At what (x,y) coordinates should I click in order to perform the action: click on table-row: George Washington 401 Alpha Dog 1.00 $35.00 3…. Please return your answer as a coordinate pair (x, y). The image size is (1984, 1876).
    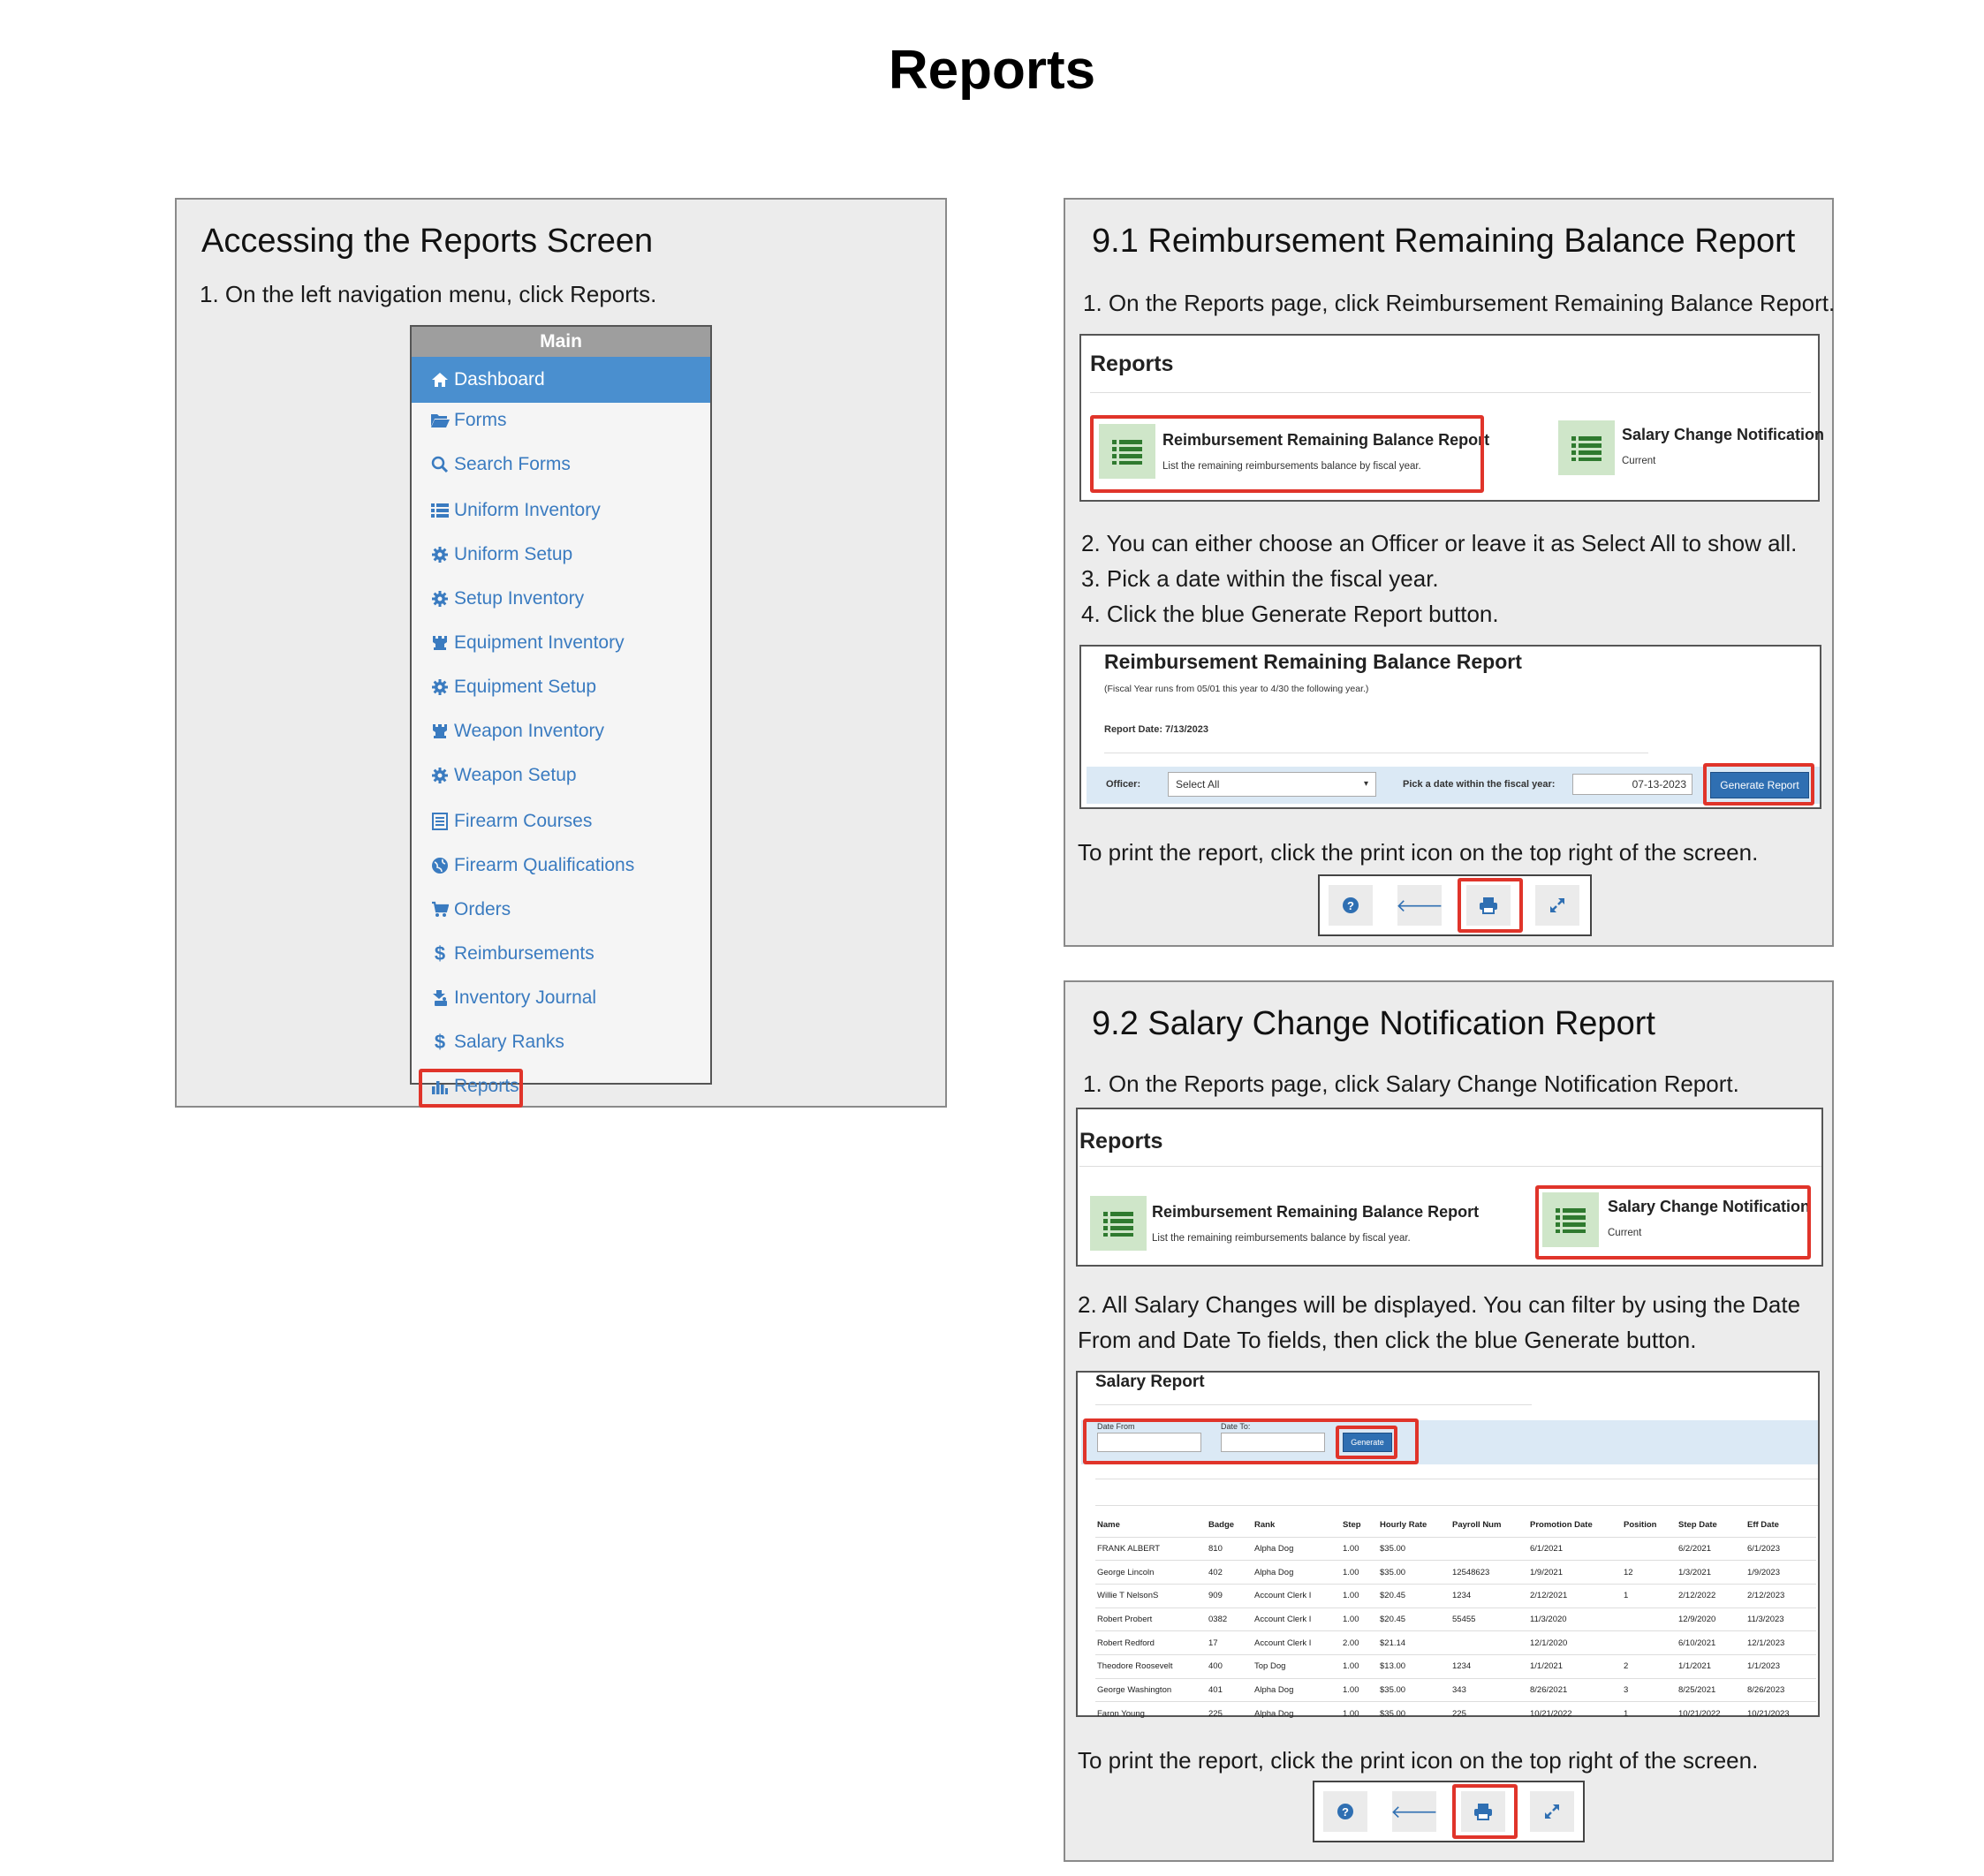
    Looking at the image, I should click on (1455, 1689).